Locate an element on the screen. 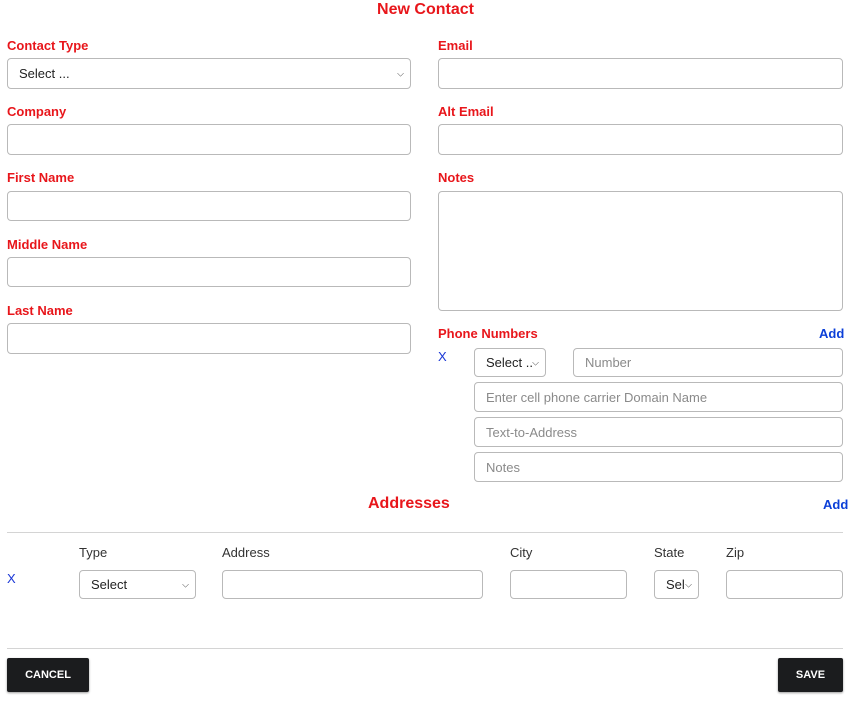 The image size is (851, 701). company-label: Company is located at coordinates (37, 111).